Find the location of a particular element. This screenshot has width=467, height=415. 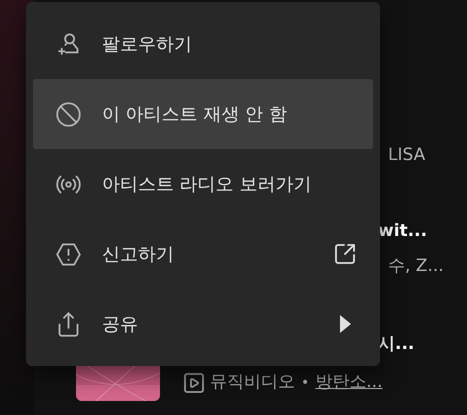

menu-item: 신고하기 is located at coordinates (203, 254).